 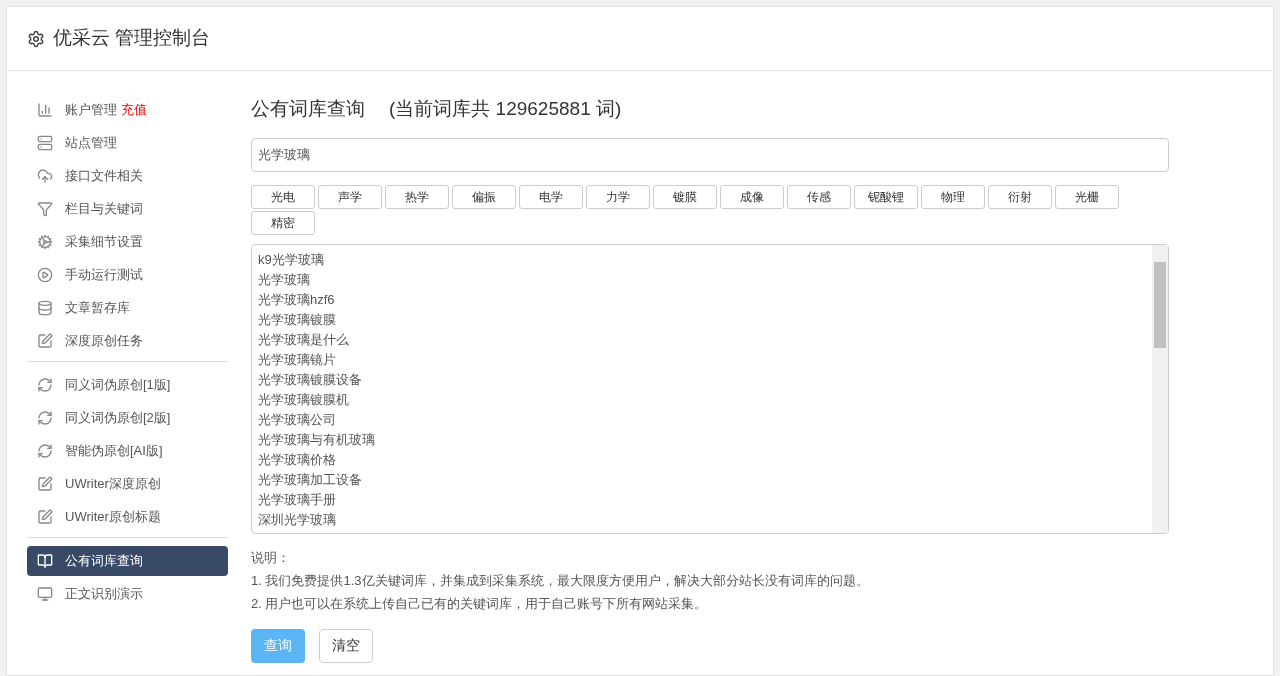 I want to click on book-icon, so click(x=45, y=561).